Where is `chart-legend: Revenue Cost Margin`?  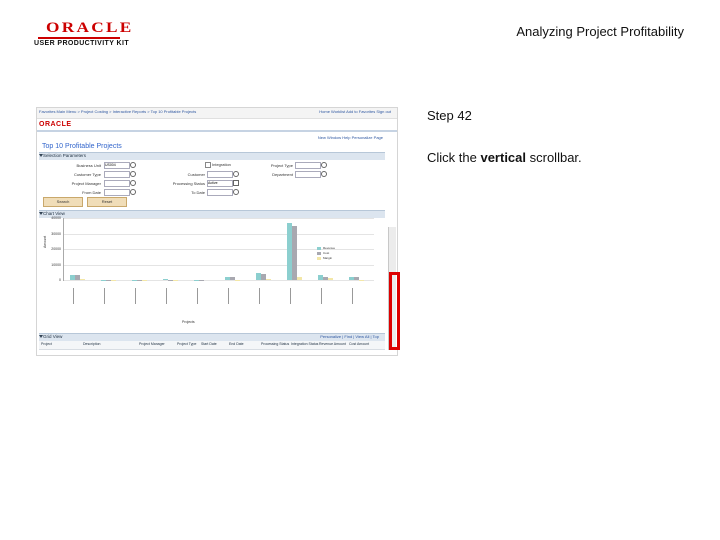
chart-legend: Revenue Cost Margin is located at coordinates (326, 253).